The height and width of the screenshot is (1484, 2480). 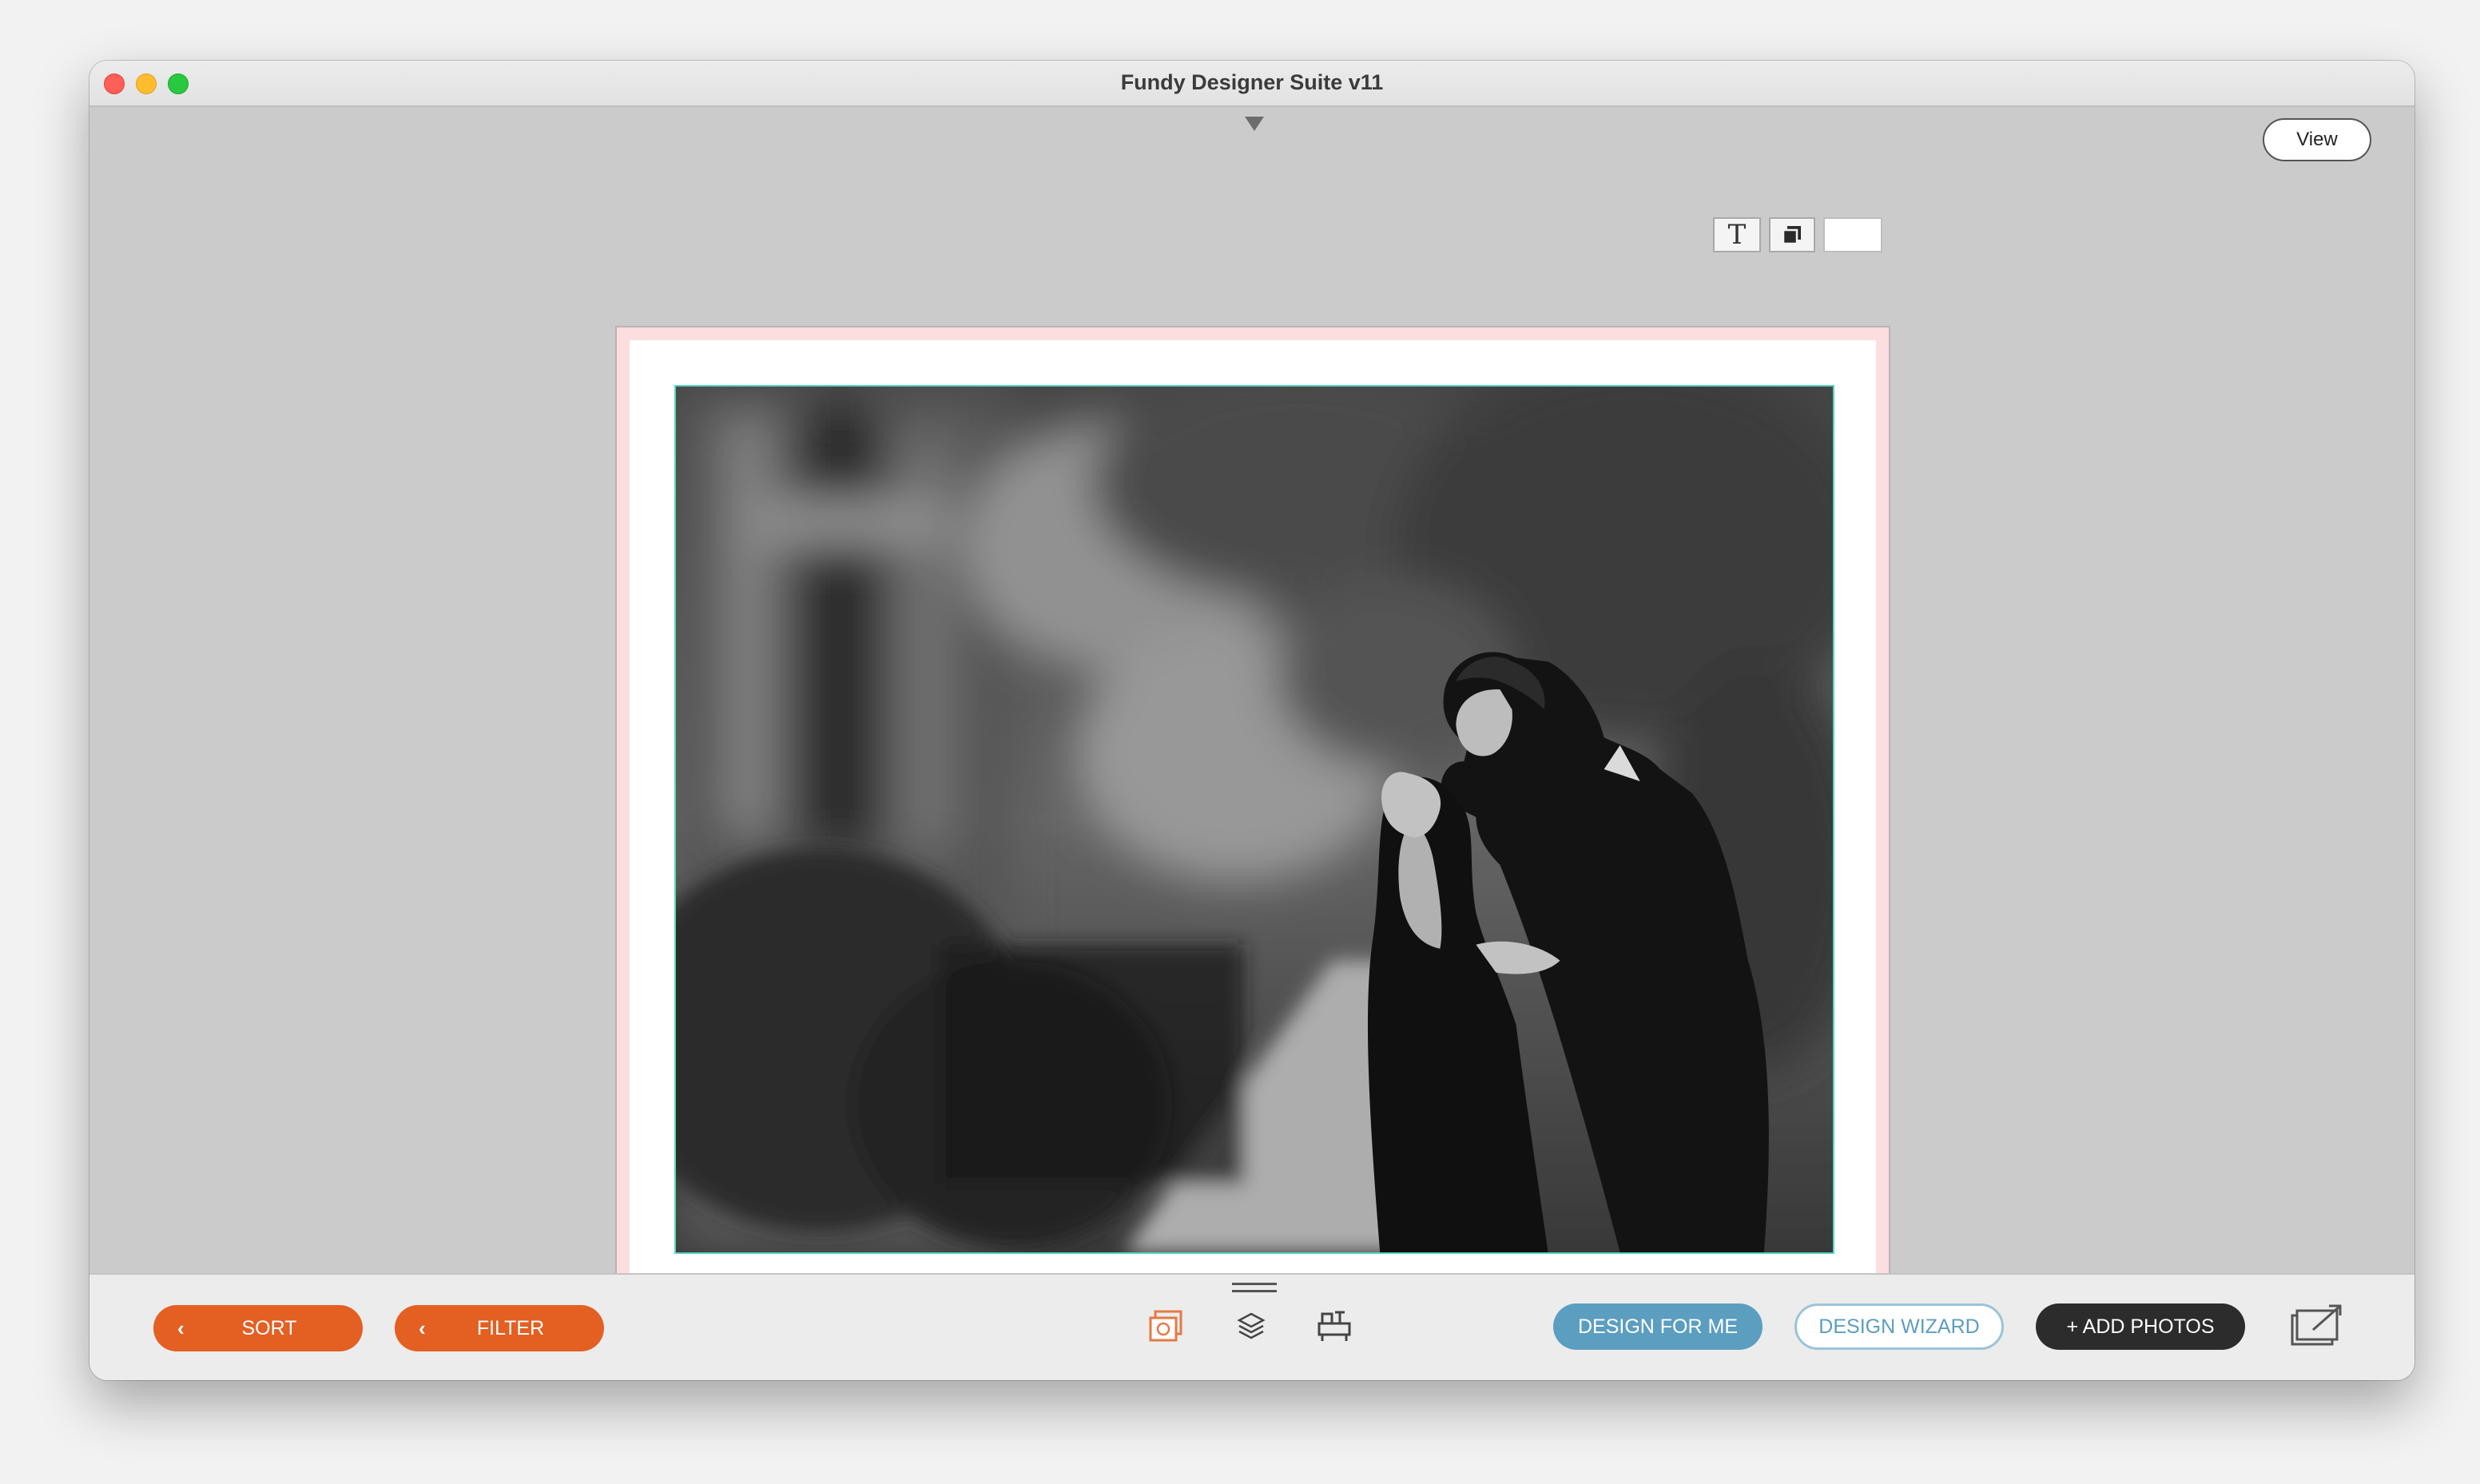 I want to click on export-button, so click(x=2317, y=1325).